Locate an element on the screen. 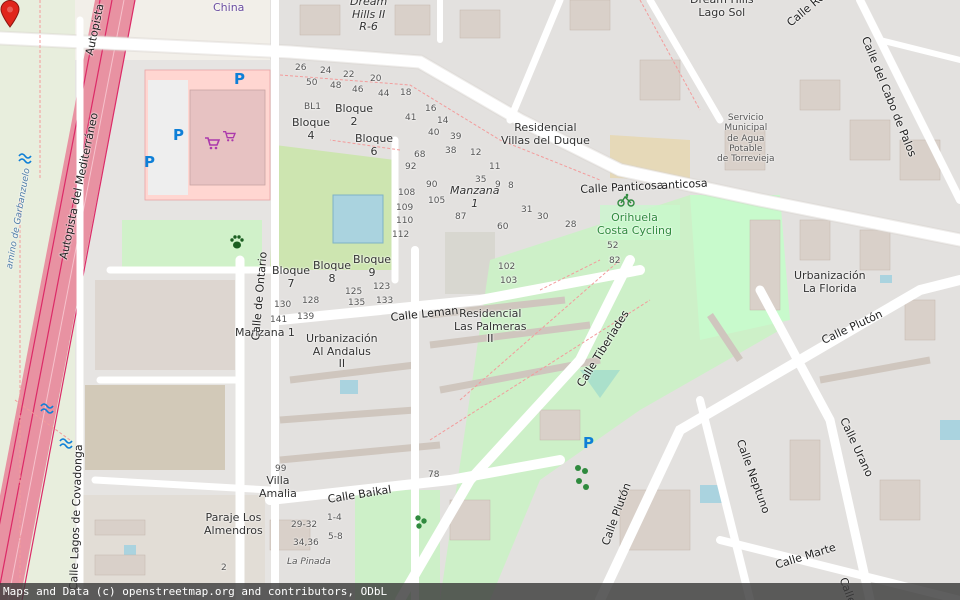  label-num-110: 110 is located at coordinates (405, 221).